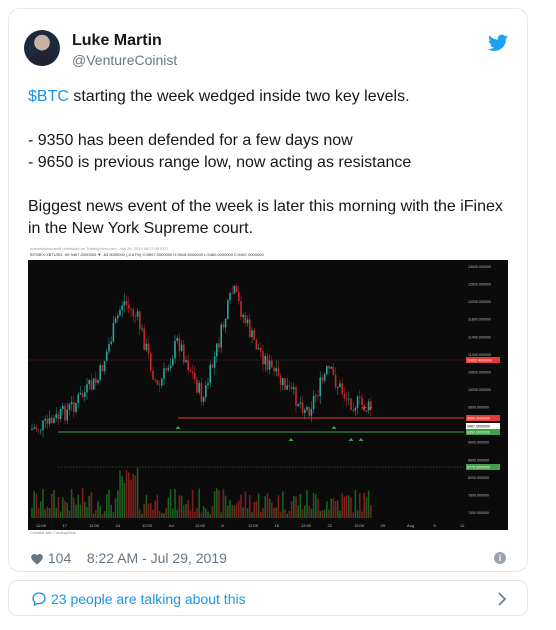  I want to click on y-tick-label: 11000.000000, so click(479, 355).